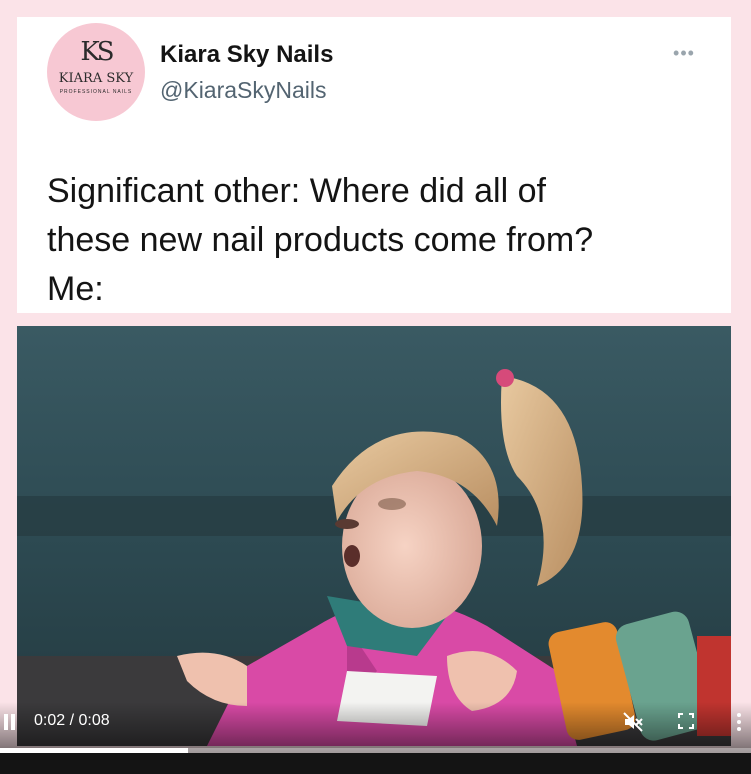 The image size is (751, 774). Describe the element at coordinates (72, 720) in the screenshot. I see `time-display: 0:02 / 0:08` at that location.